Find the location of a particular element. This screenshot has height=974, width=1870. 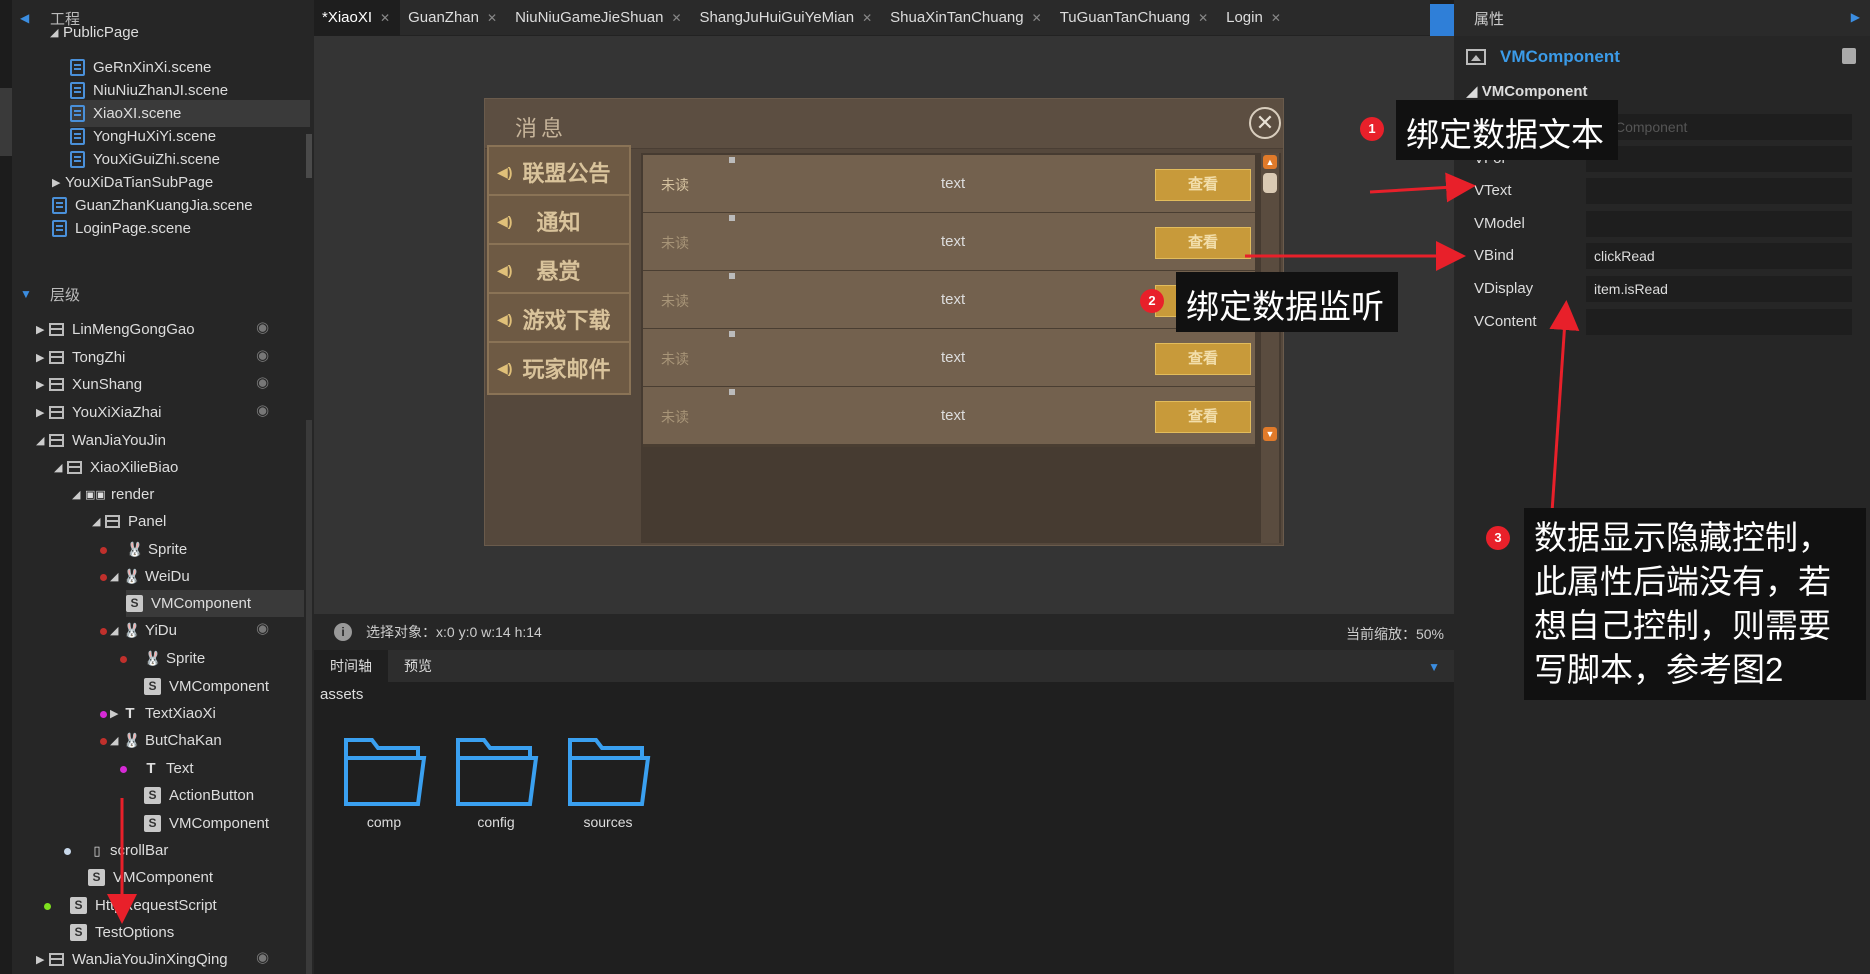

folder-config: config is located at coordinates (496, 780).